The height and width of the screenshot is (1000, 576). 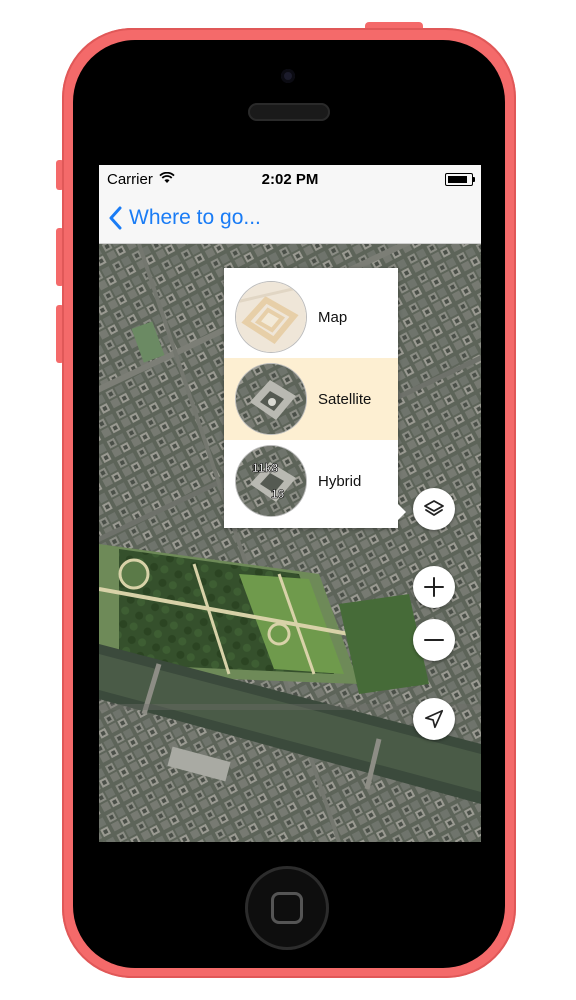 I want to click on layer-option-hybrid: 11k8 16 Hybrid, so click(x=311, y=481).